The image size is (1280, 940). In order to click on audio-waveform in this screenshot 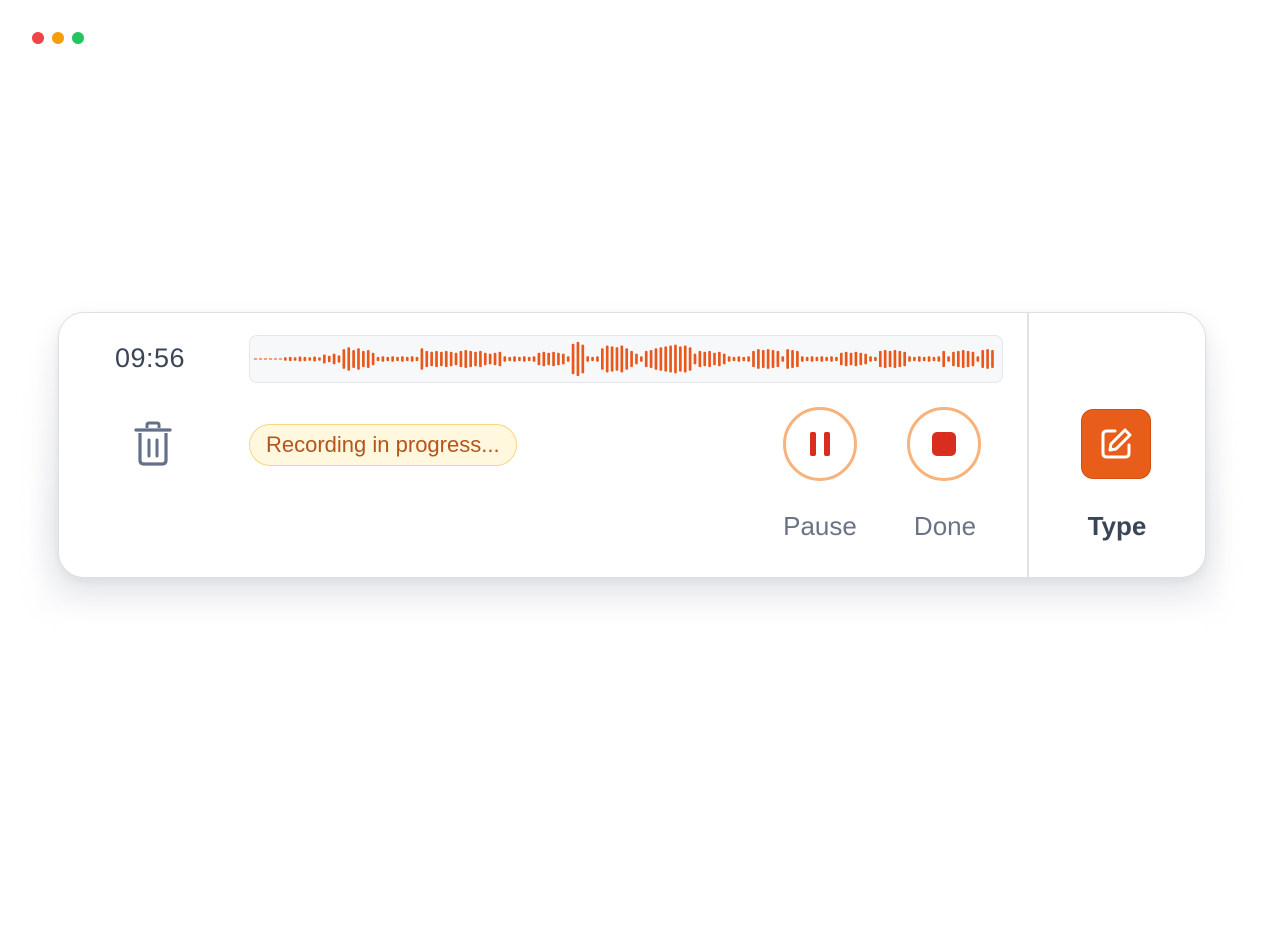, I will do `click(626, 359)`.